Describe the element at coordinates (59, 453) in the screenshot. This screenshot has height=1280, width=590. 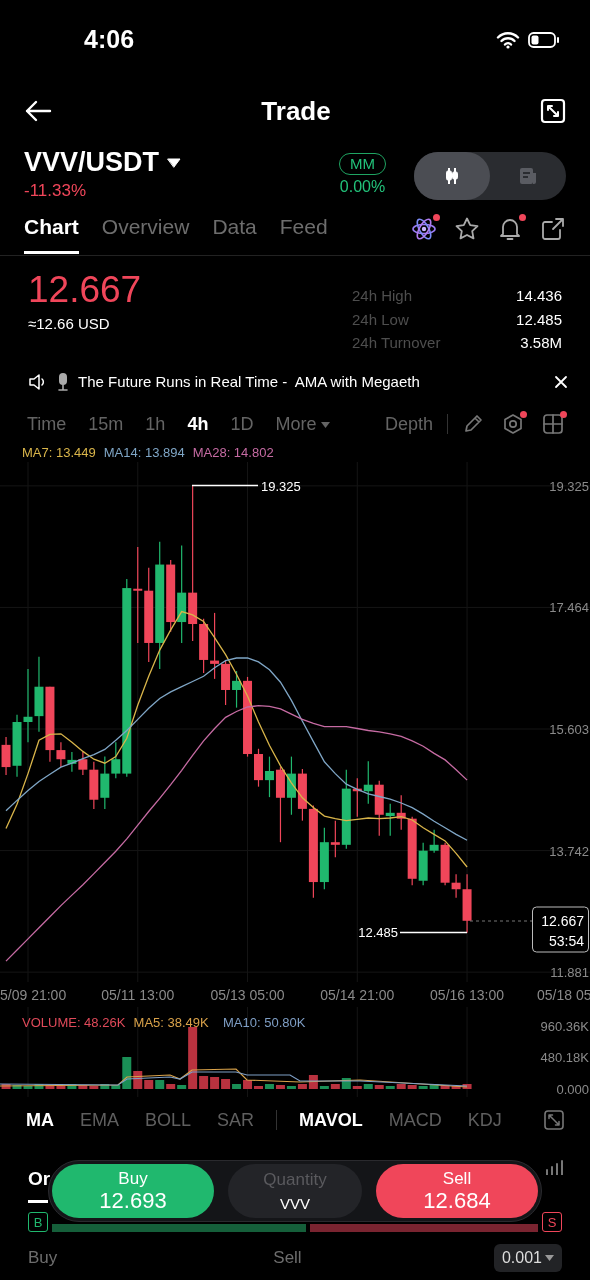
I see `ma-legend: MA7: 13.449` at that location.